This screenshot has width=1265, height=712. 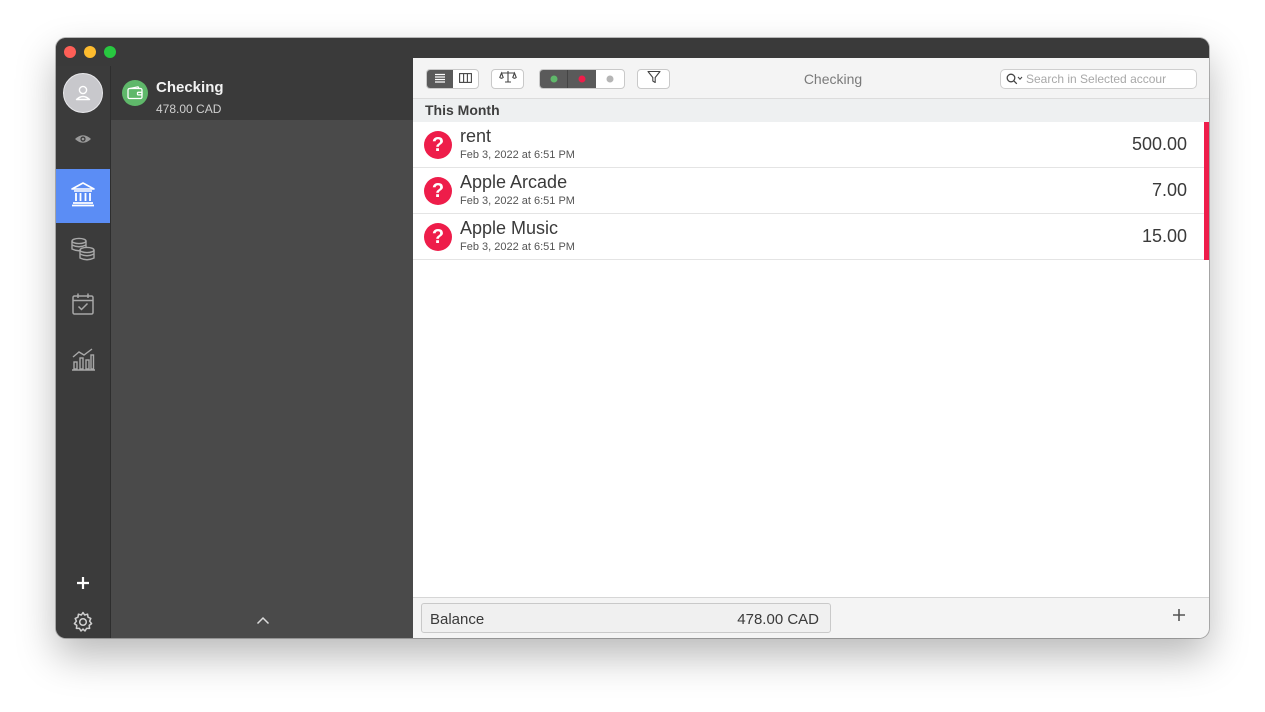 I want to click on all-filter-button, so click(x=610, y=79).